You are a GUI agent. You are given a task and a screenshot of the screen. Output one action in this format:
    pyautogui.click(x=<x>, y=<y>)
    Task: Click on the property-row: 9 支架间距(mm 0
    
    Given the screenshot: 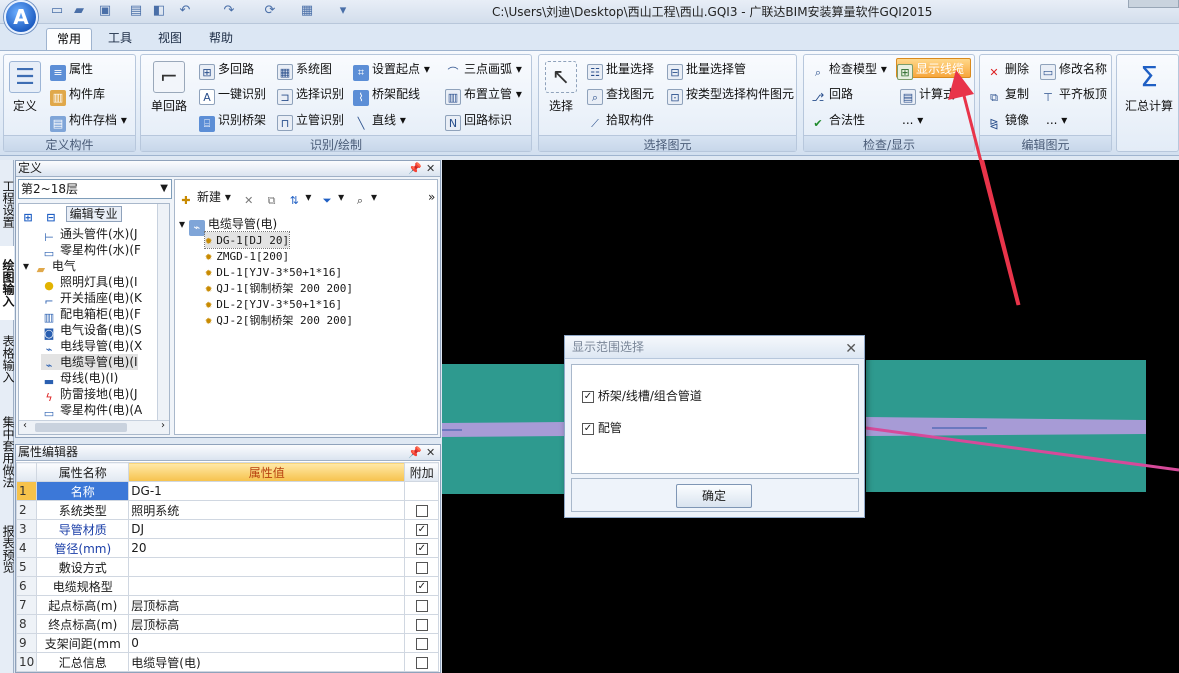 What is the action you would take?
    pyautogui.click(x=227, y=643)
    